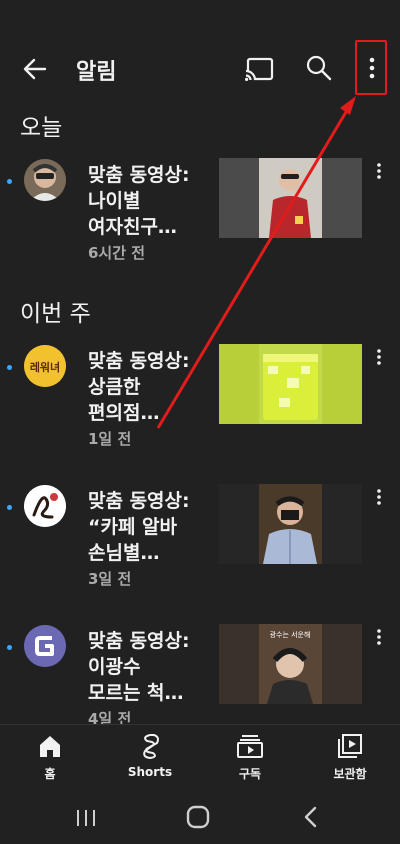 Image resolution: width=400 pixels, height=844 pixels. What do you see at coordinates (350, 746) in the screenshot?
I see `library-icon` at bounding box center [350, 746].